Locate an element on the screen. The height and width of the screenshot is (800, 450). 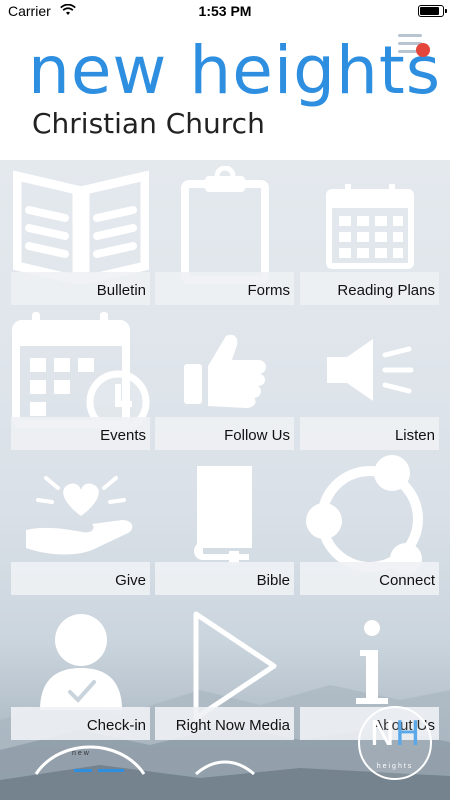
thumbs-up-icon is located at coordinates (224, 370).